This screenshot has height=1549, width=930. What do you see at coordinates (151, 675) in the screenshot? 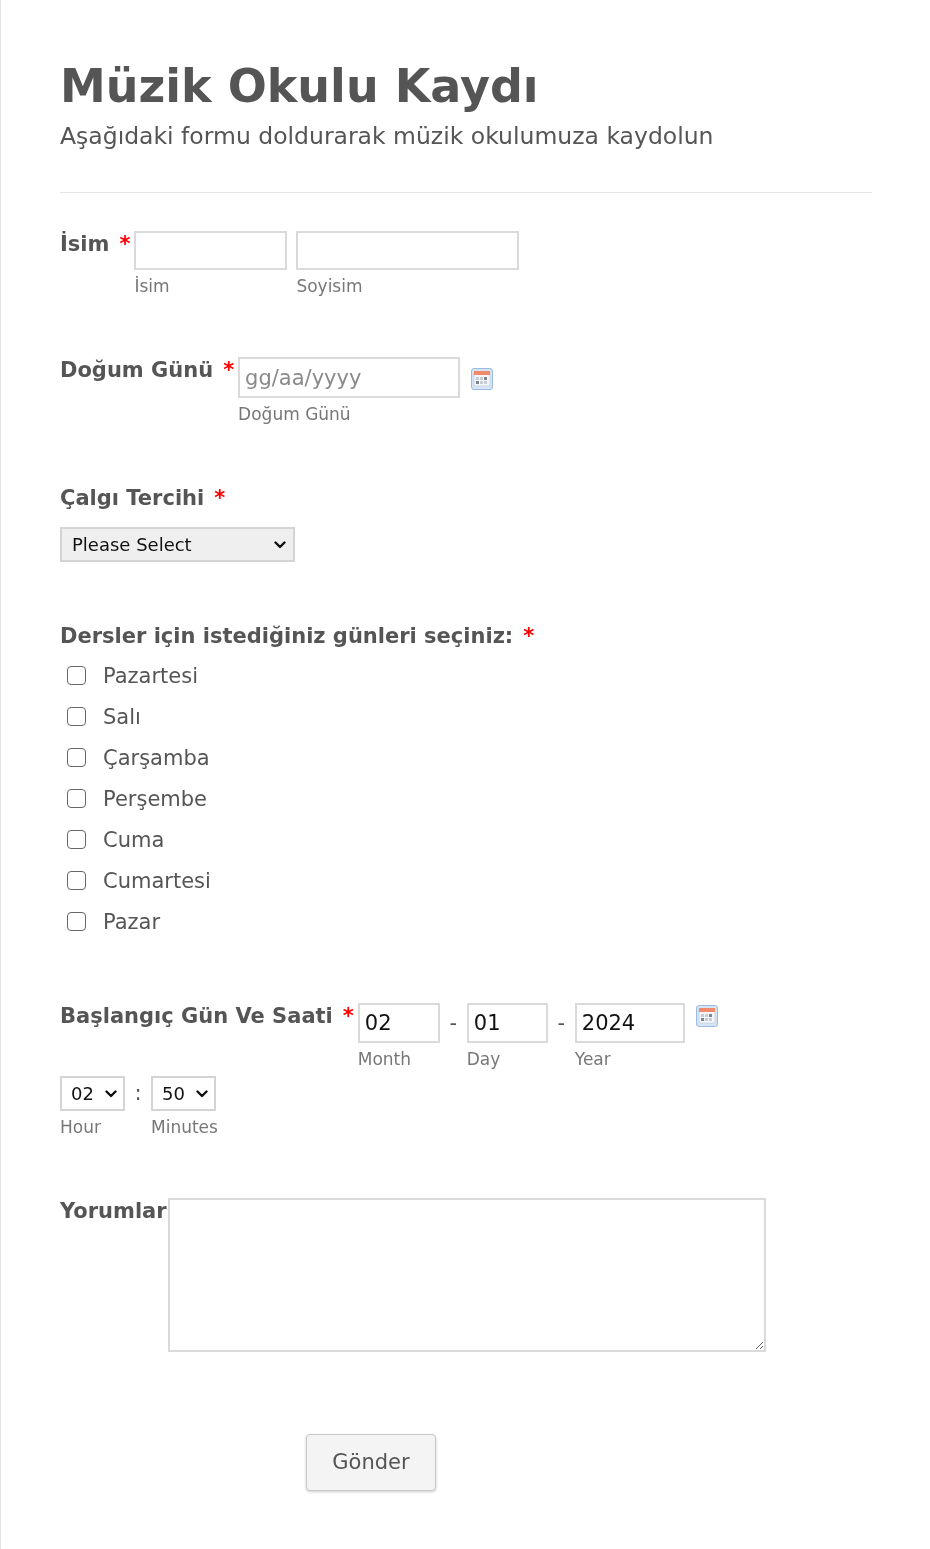
I see `checkbox-label: Pazartesi` at bounding box center [151, 675].